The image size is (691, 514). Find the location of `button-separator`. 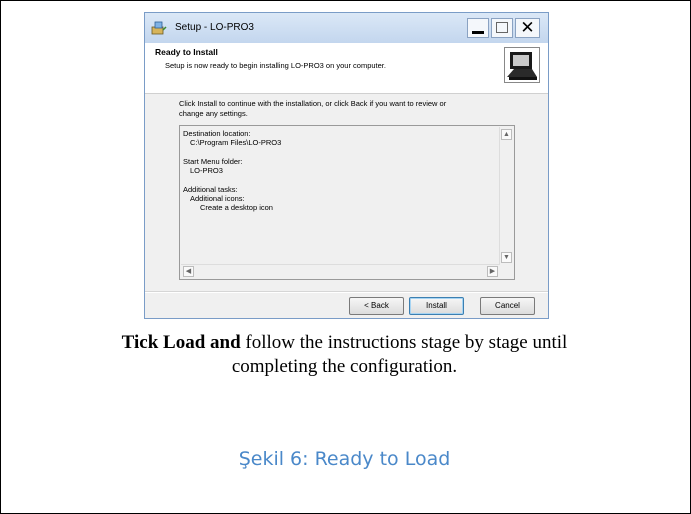

button-separator is located at coordinates (346, 292).